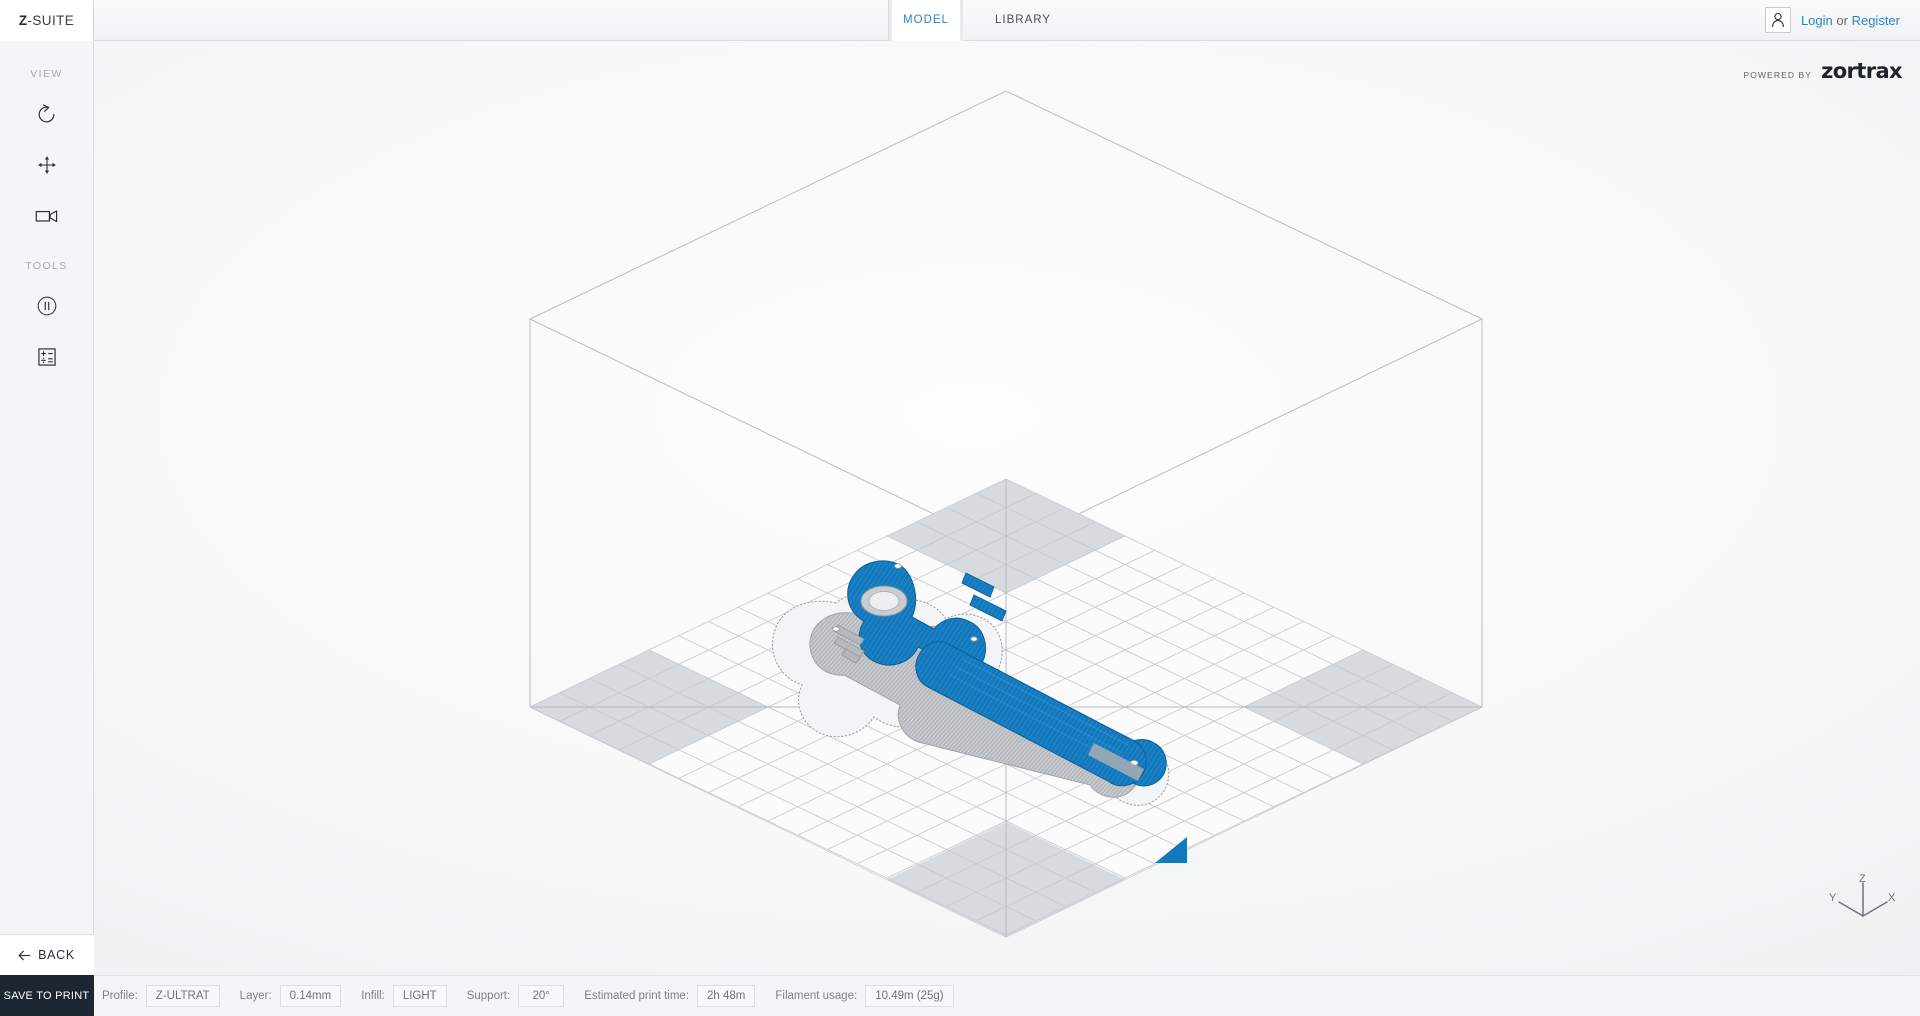 Image resolution: width=1920 pixels, height=1016 pixels. I want to click on filament-usage-label: Filament usage:, so click(816, 996).